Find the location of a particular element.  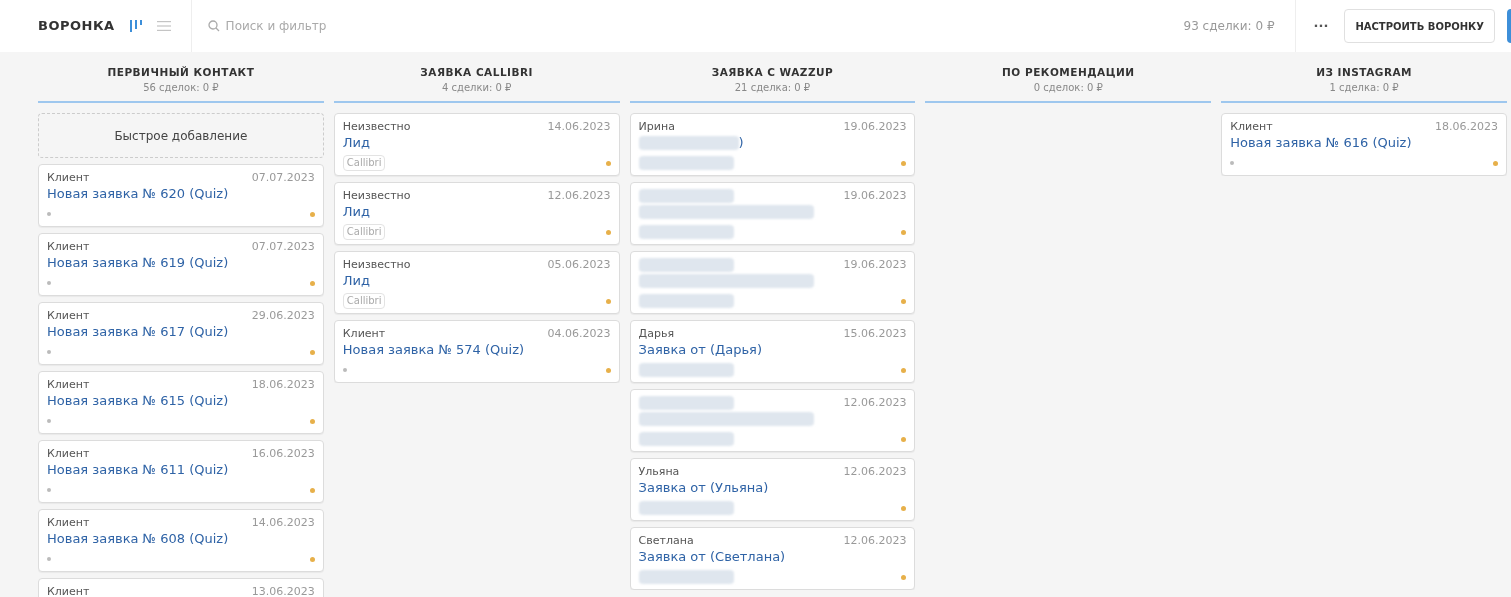

deal-card: Клиент 13.06.2023 is located at coordinates (181, 587).